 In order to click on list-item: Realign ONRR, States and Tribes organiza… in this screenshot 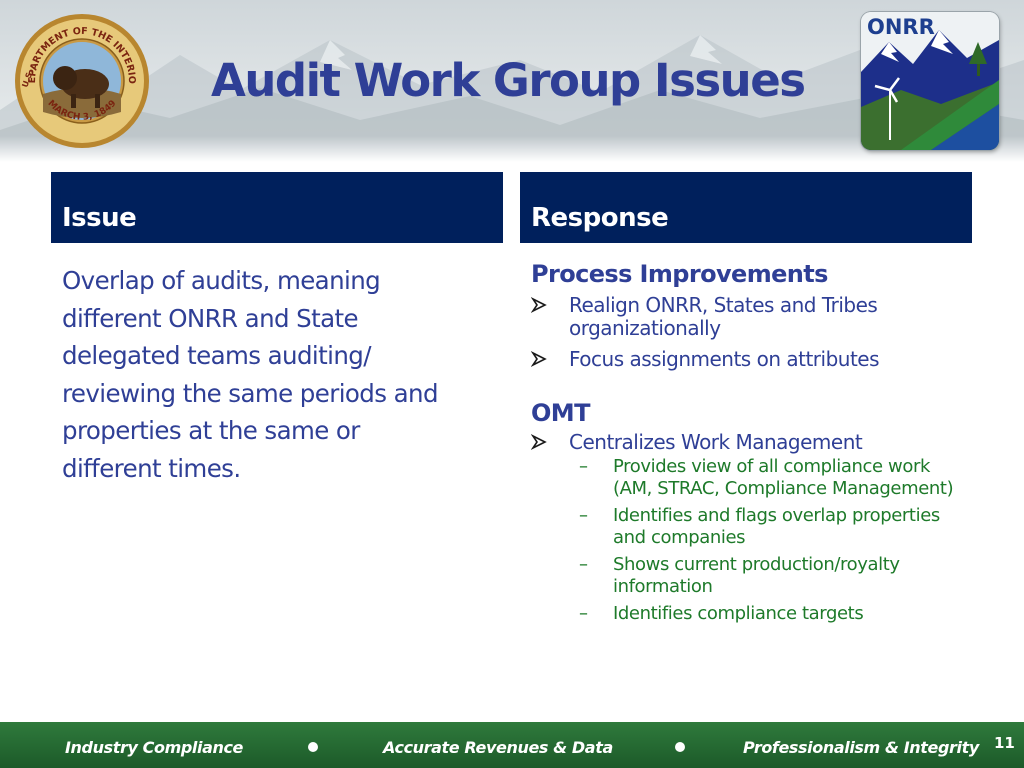, I will do `click(751, 317)`.